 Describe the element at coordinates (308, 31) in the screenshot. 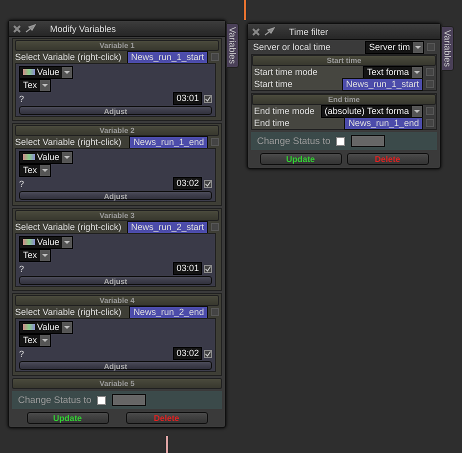

I see `panel-title: Time filter` at that location.